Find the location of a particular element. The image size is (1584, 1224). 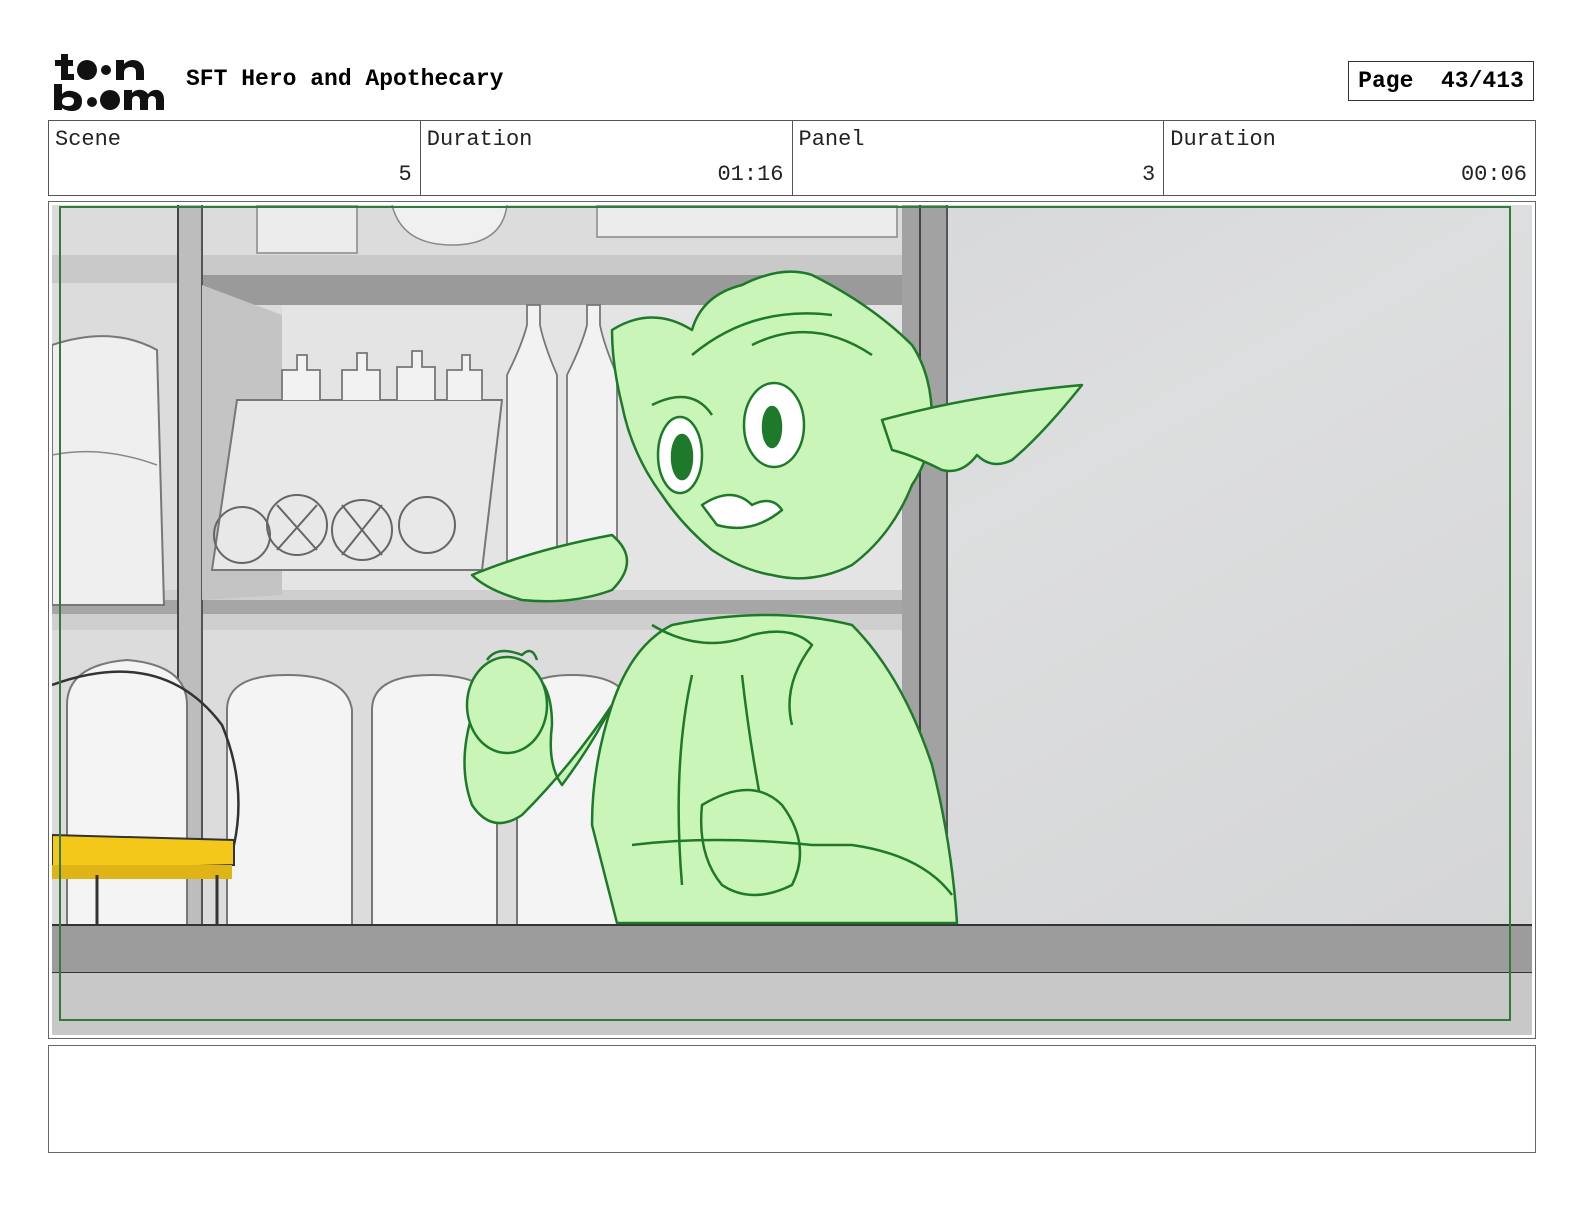

panel-duration-cell: Duration 00:06 is located at coordinates (1349, 158).